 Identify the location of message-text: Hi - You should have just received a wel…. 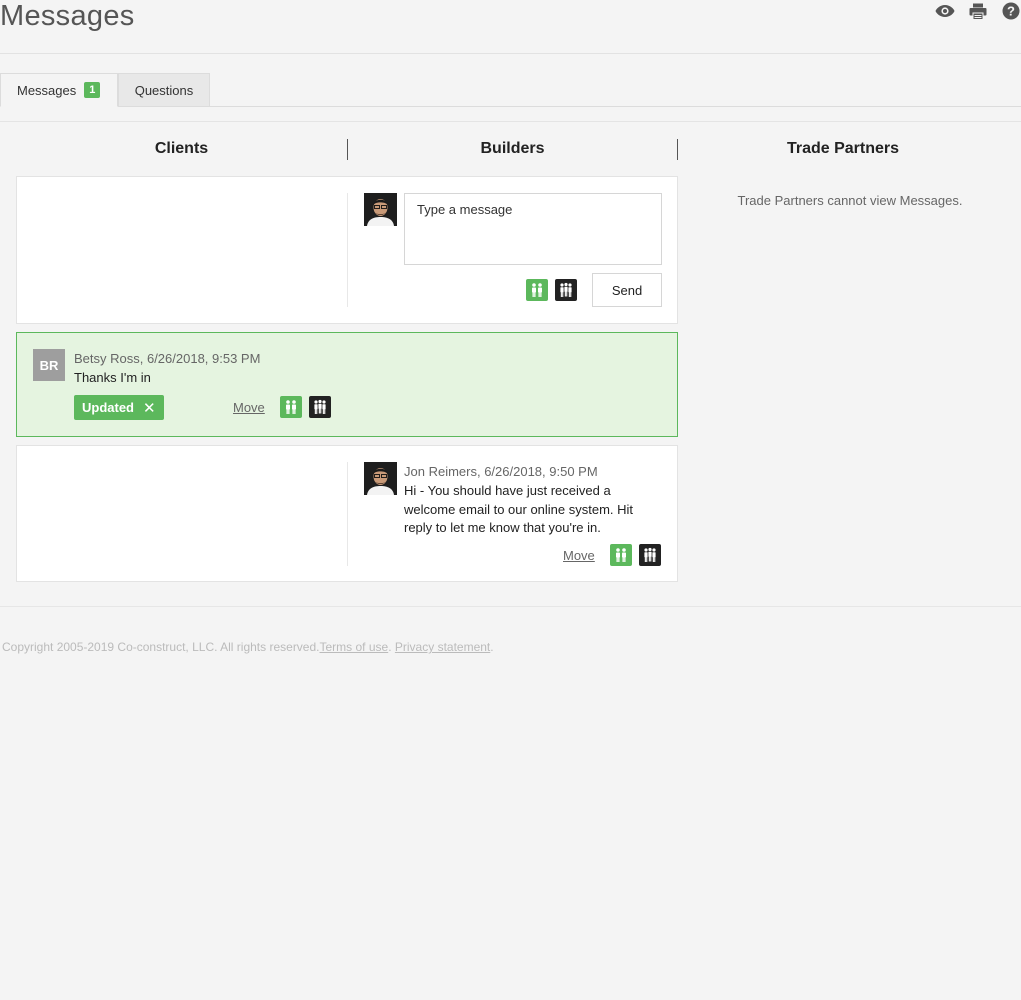
(519, 509).